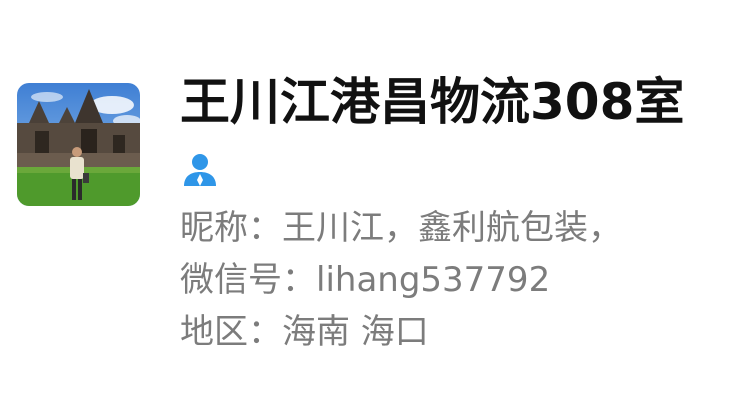  Describe the element at coordinates (248, 280) in the screenshot. I see `wechat-id-label: 微信号：` at that location.